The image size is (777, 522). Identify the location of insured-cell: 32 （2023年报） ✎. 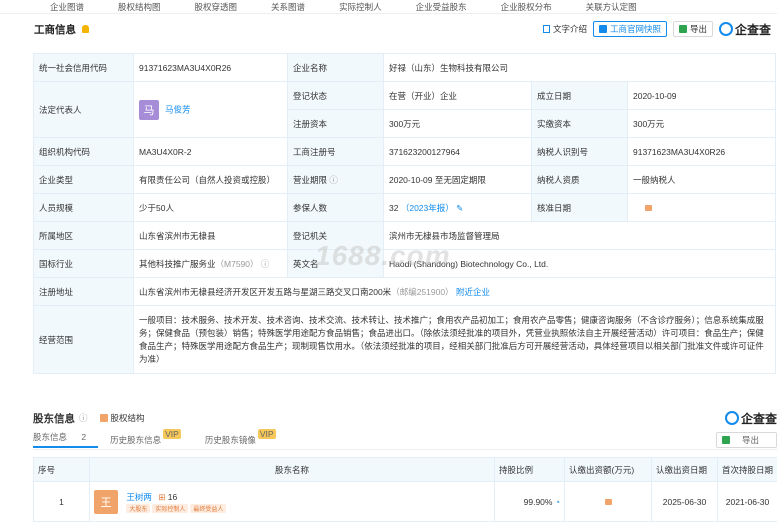
(458, 208).